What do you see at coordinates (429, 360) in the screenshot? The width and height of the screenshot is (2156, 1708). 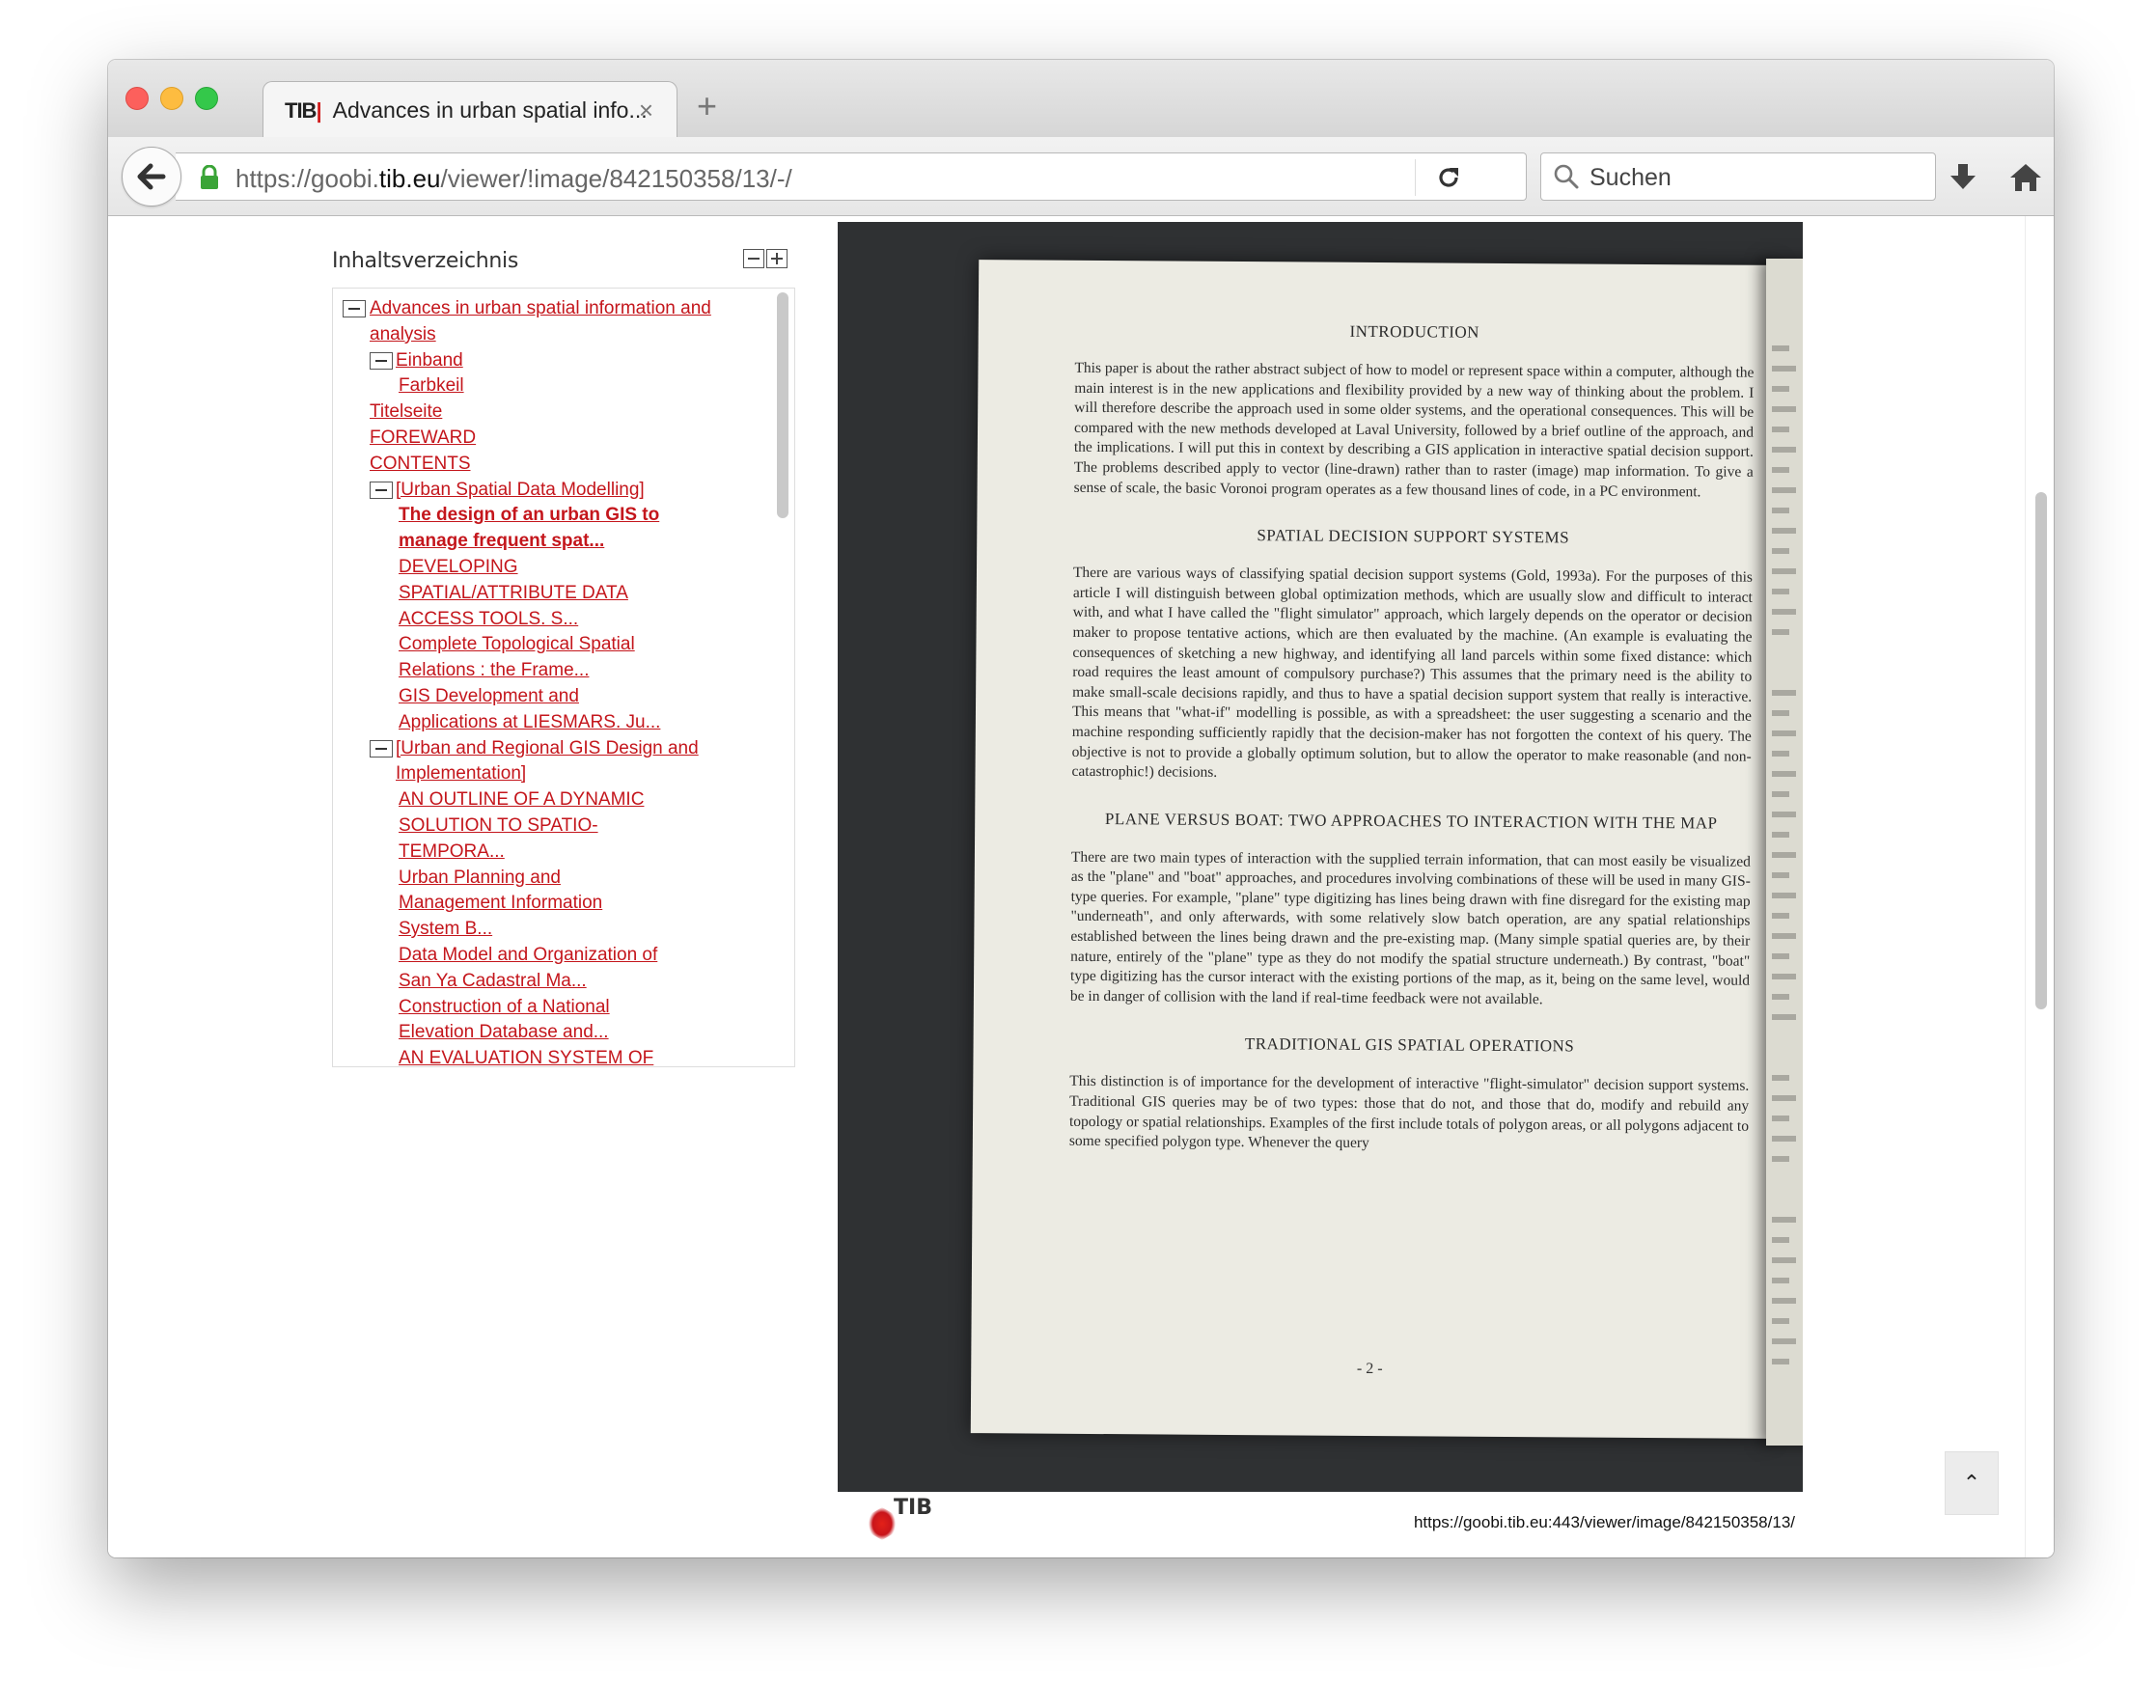 I see `toc-link: Einband` at bounding box center [429, 360].